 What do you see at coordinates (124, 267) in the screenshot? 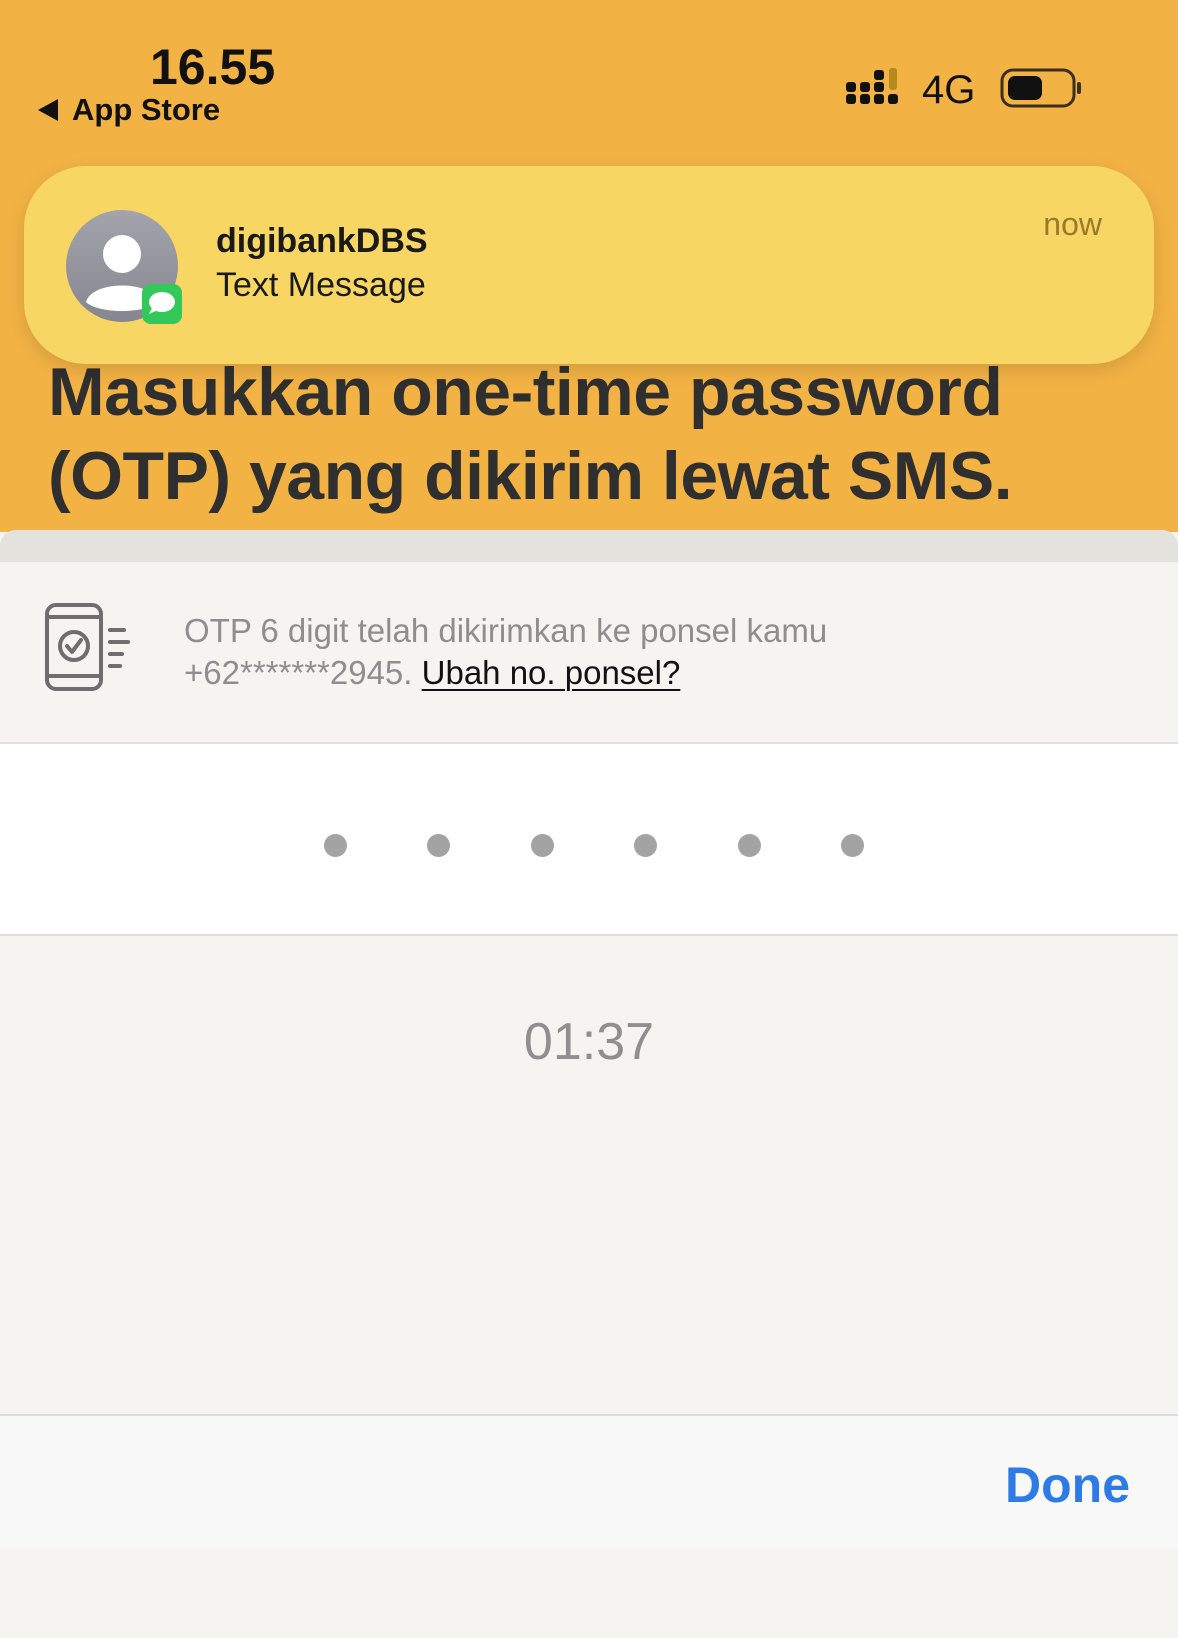
I see `contact-avatar-icon` at bounding box center [124, 267].